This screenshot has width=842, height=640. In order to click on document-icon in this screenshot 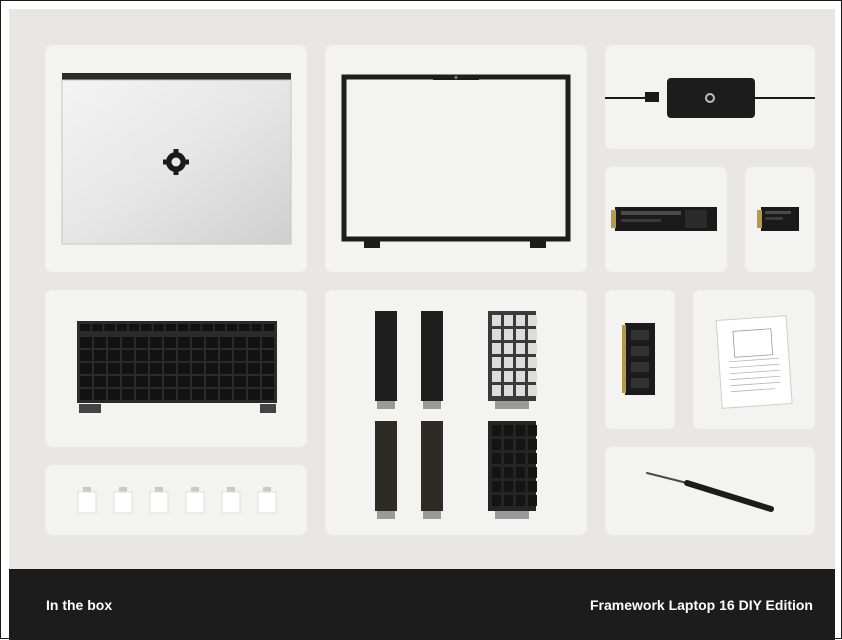, I will do `click(754, 362)`.